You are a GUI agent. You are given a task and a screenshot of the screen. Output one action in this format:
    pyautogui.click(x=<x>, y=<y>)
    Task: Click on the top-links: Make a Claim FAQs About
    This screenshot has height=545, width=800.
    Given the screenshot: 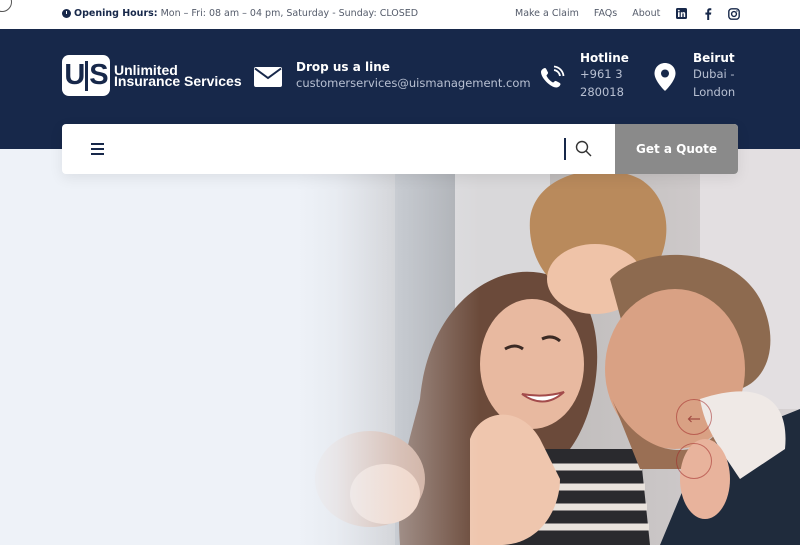 What is the action you would take?
    pyautogui.click(x=595, y=13)
    